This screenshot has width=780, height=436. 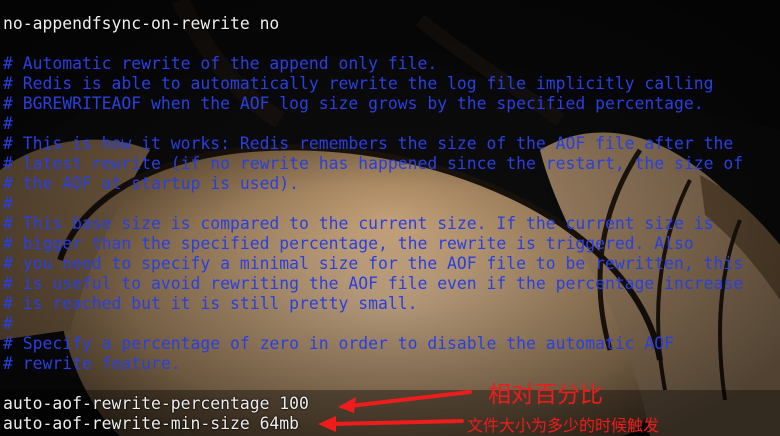 I want to click on min-size-annotation: 文件大小为多少的时候触发, so click(x=563, y=425).